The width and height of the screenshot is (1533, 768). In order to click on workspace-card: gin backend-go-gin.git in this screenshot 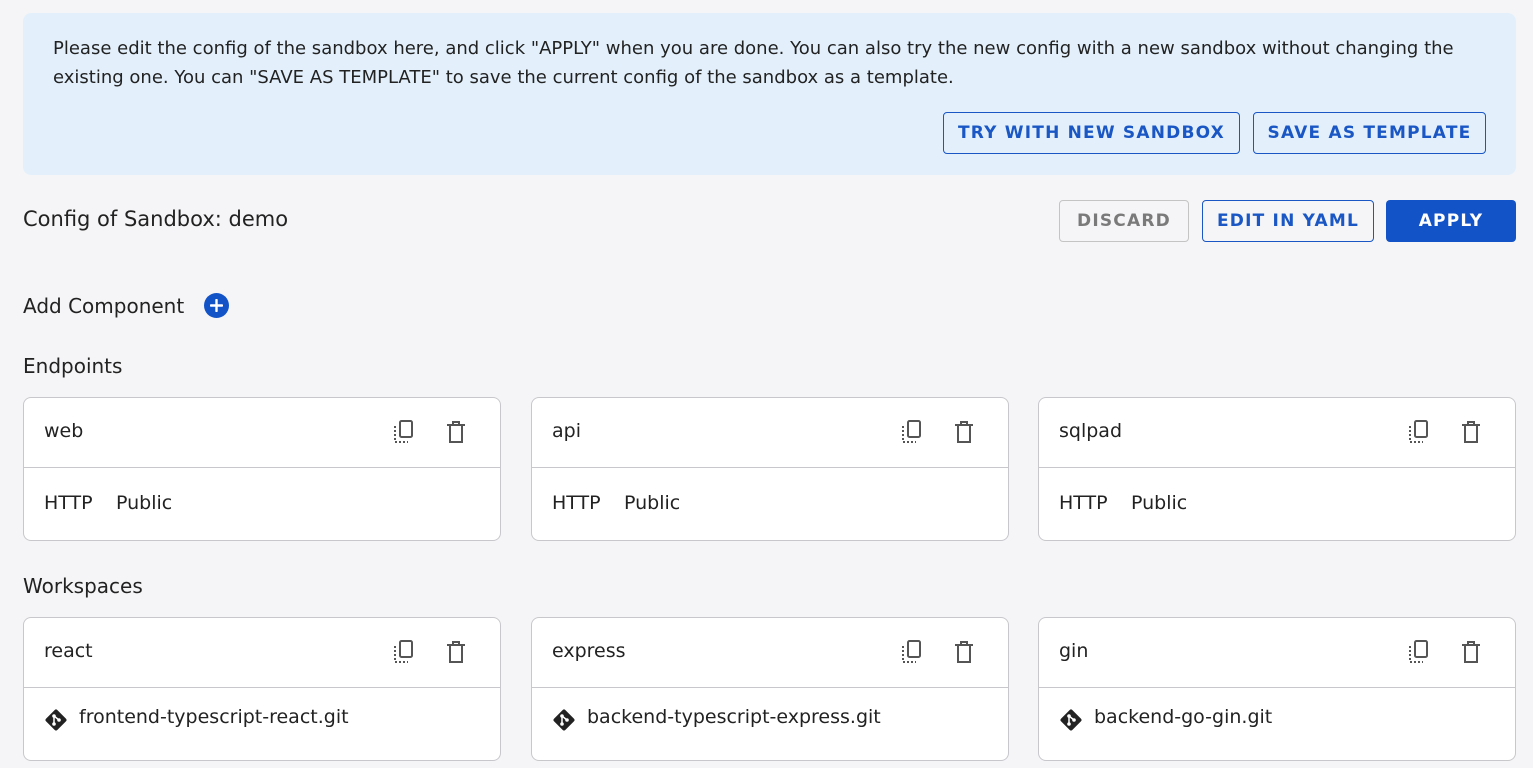, I will do `click(1277, 689)`.